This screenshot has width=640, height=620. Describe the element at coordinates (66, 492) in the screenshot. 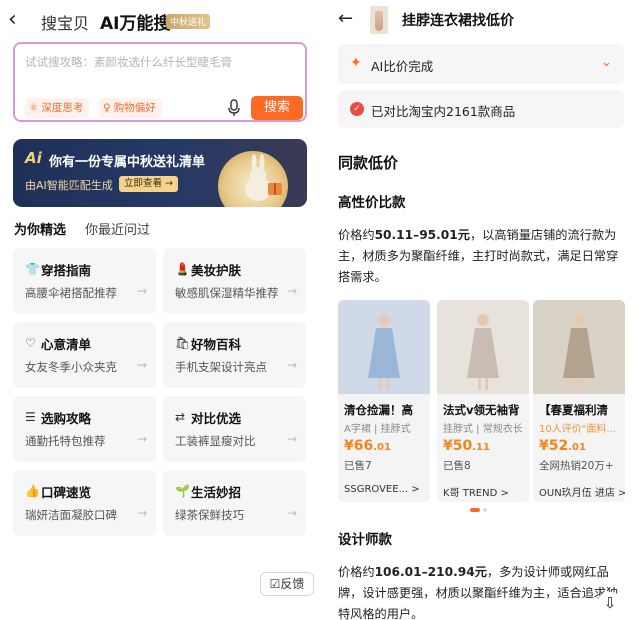

I see `card-title: 口碑速览` at that location.